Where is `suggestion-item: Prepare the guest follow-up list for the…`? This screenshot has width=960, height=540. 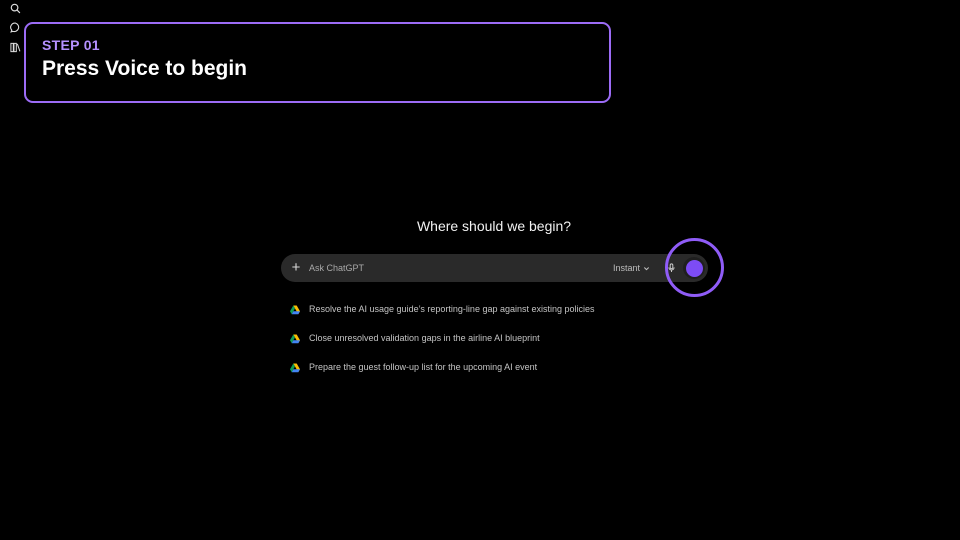
suggestion-item: Prepare the guest follow-up list for the… is located at coordinates (500, 376).